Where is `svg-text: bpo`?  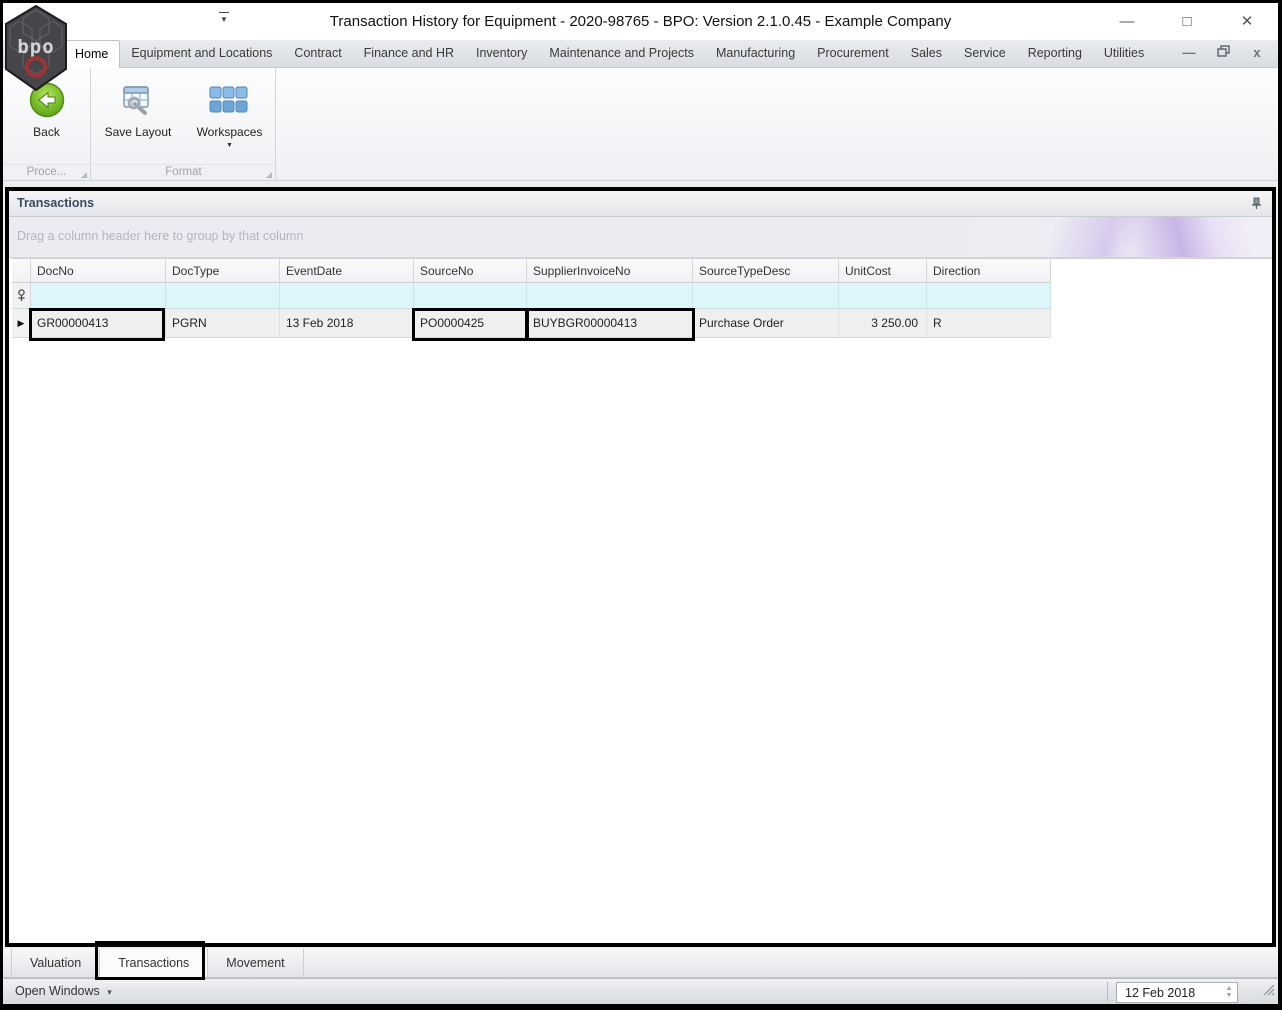
svg-text: bpo is located at coordinates (35, 47).